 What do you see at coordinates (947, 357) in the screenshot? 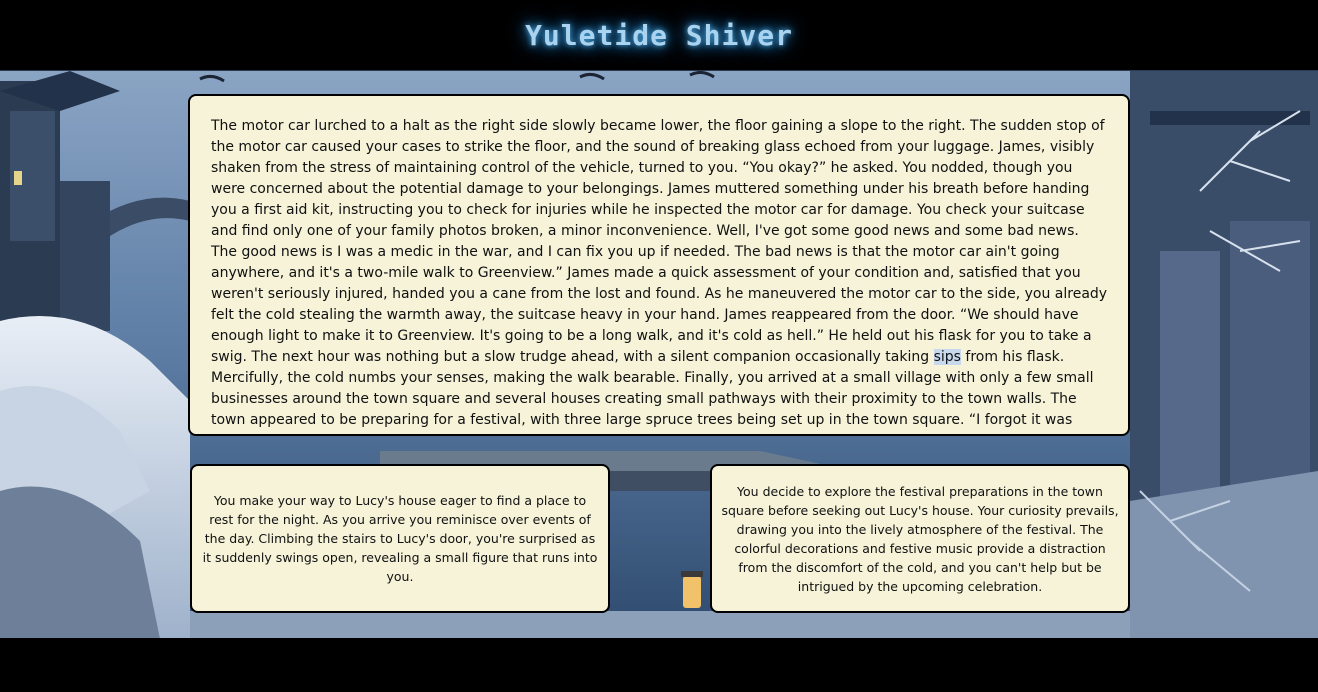
I see `selected-word: sips` at bounding box center [947, 357].